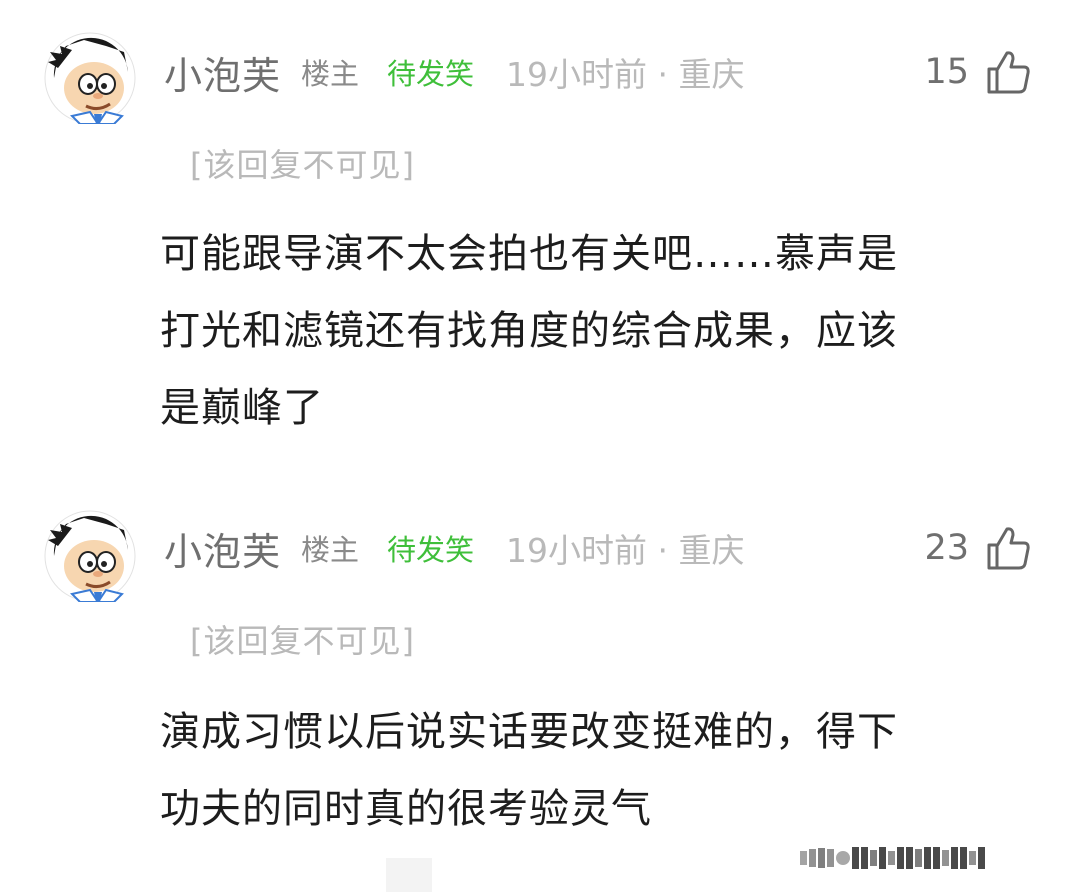  What do you see at coordinates (946, 548) in the screenshot?
I see `like-count: 23` at bounding box center [946, 548].